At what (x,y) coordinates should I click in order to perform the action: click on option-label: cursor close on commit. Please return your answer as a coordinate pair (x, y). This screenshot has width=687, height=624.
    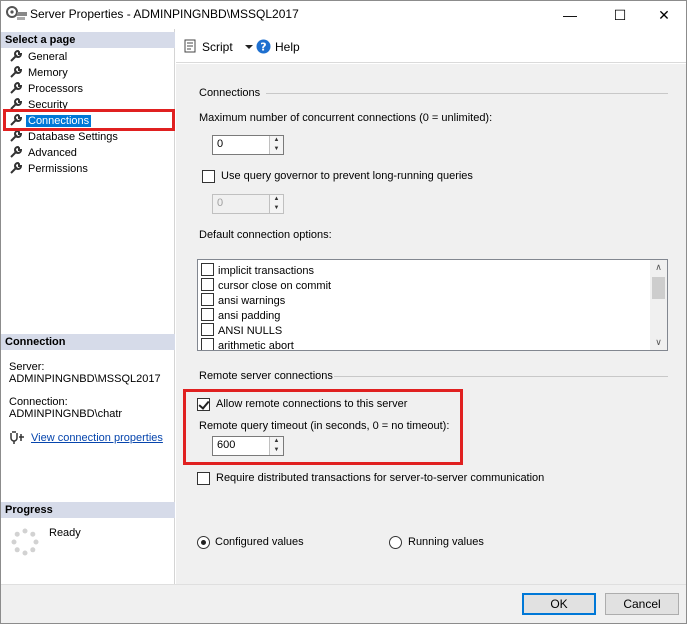
    Looking at the image, I should click on (275, 286).